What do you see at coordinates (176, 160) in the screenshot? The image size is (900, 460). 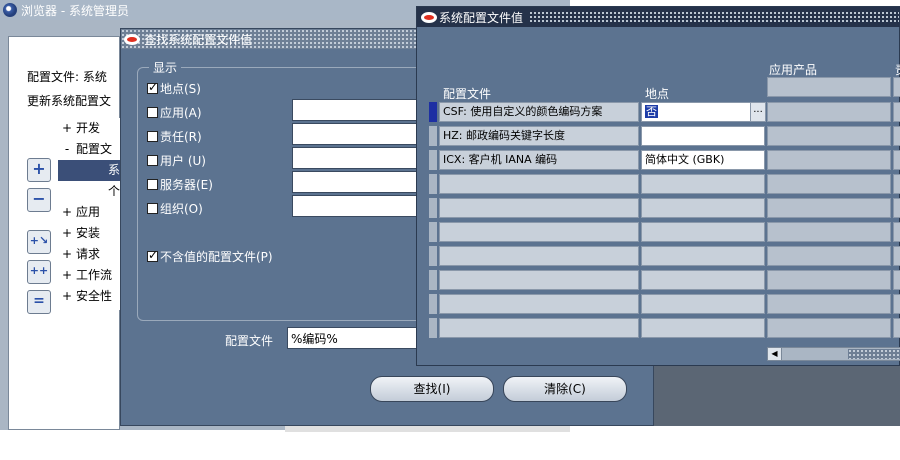 I see `user-checkbox: 用户 (U)` at bounding box center [176, 160].